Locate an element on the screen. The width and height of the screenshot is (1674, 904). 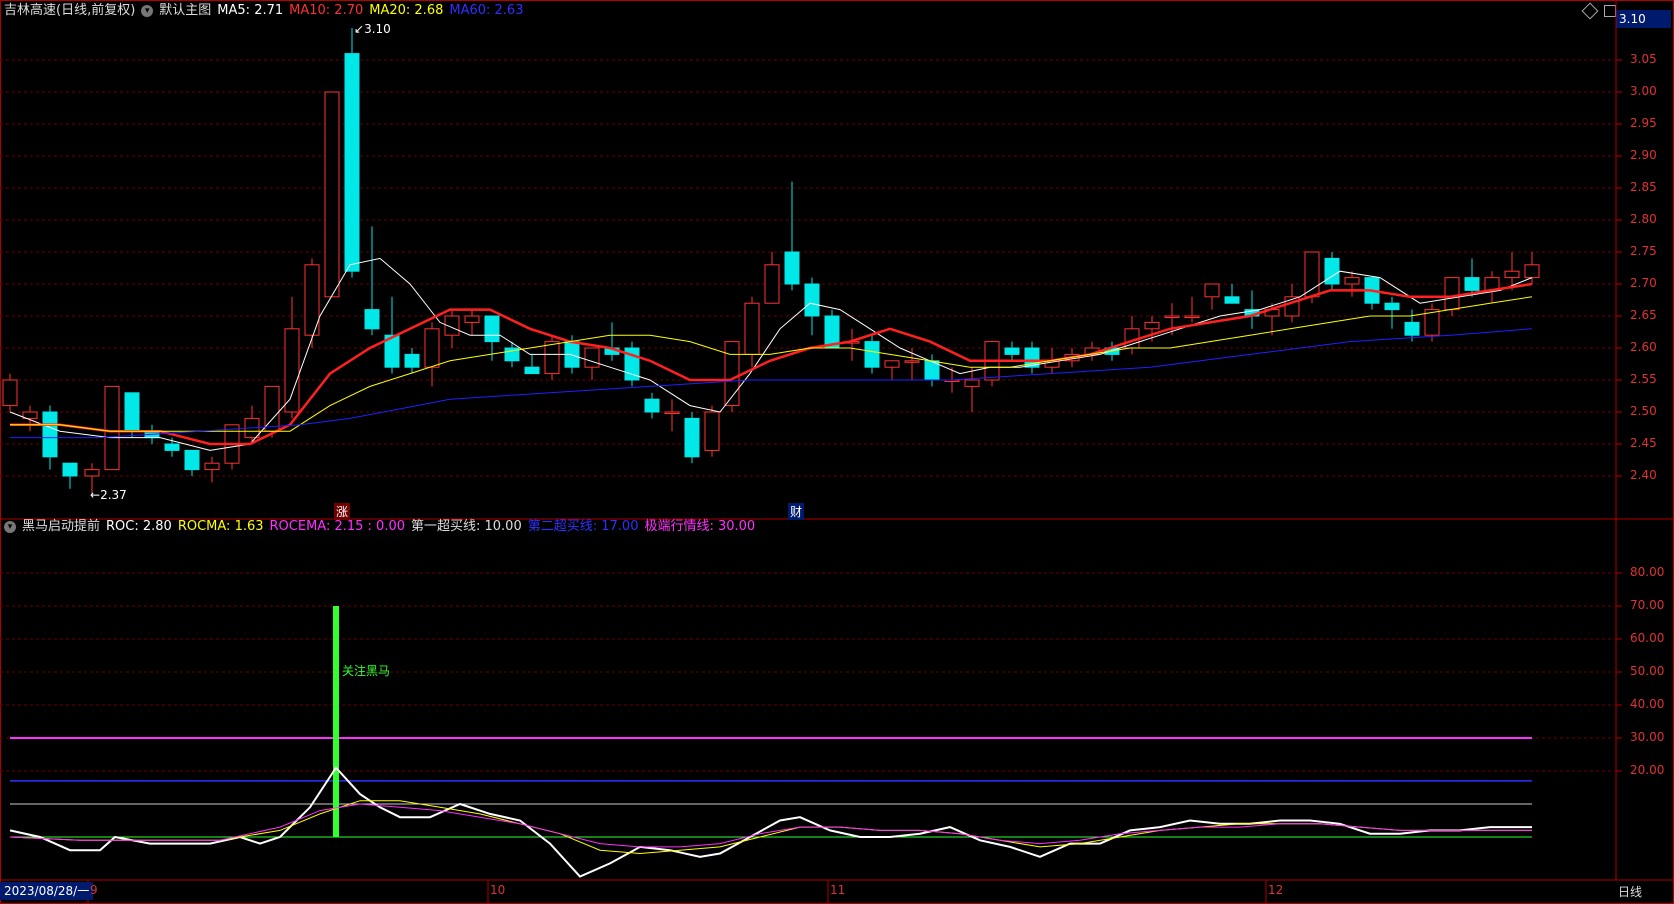
period-button: 日线 is located at coordinates (1630, 891).